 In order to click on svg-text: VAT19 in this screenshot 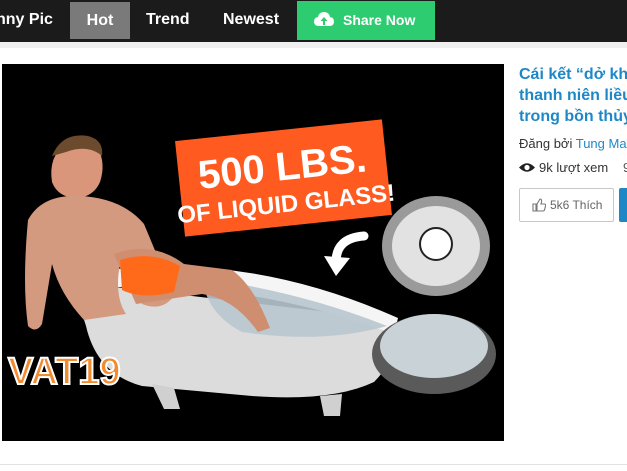, I will do `click(64, 372)`.